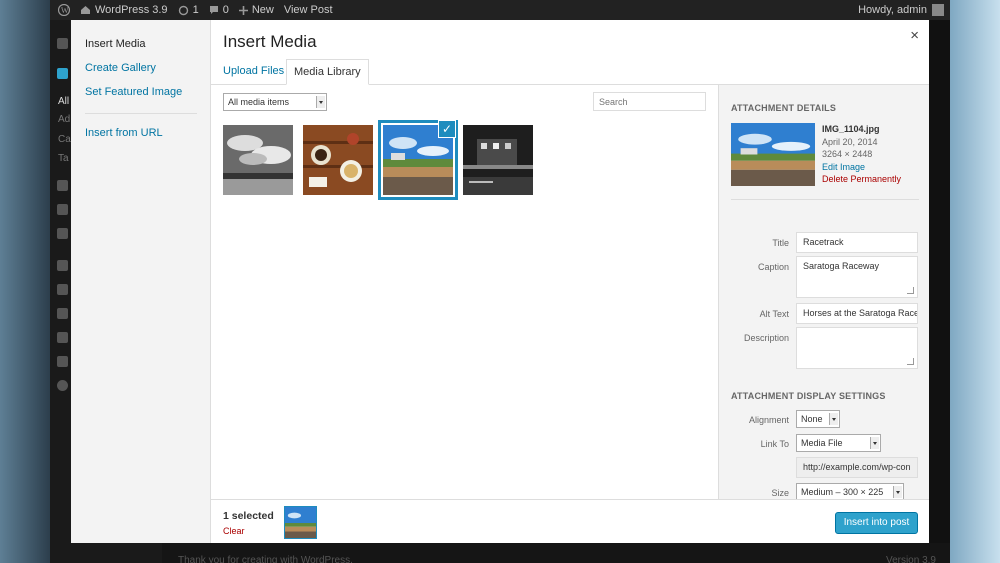 Image resolution: width=1000 pixels, height=563 pixels. Describe the element at coordinates (62, 289) in the screenshot. I see `plugins-icon` at that location.